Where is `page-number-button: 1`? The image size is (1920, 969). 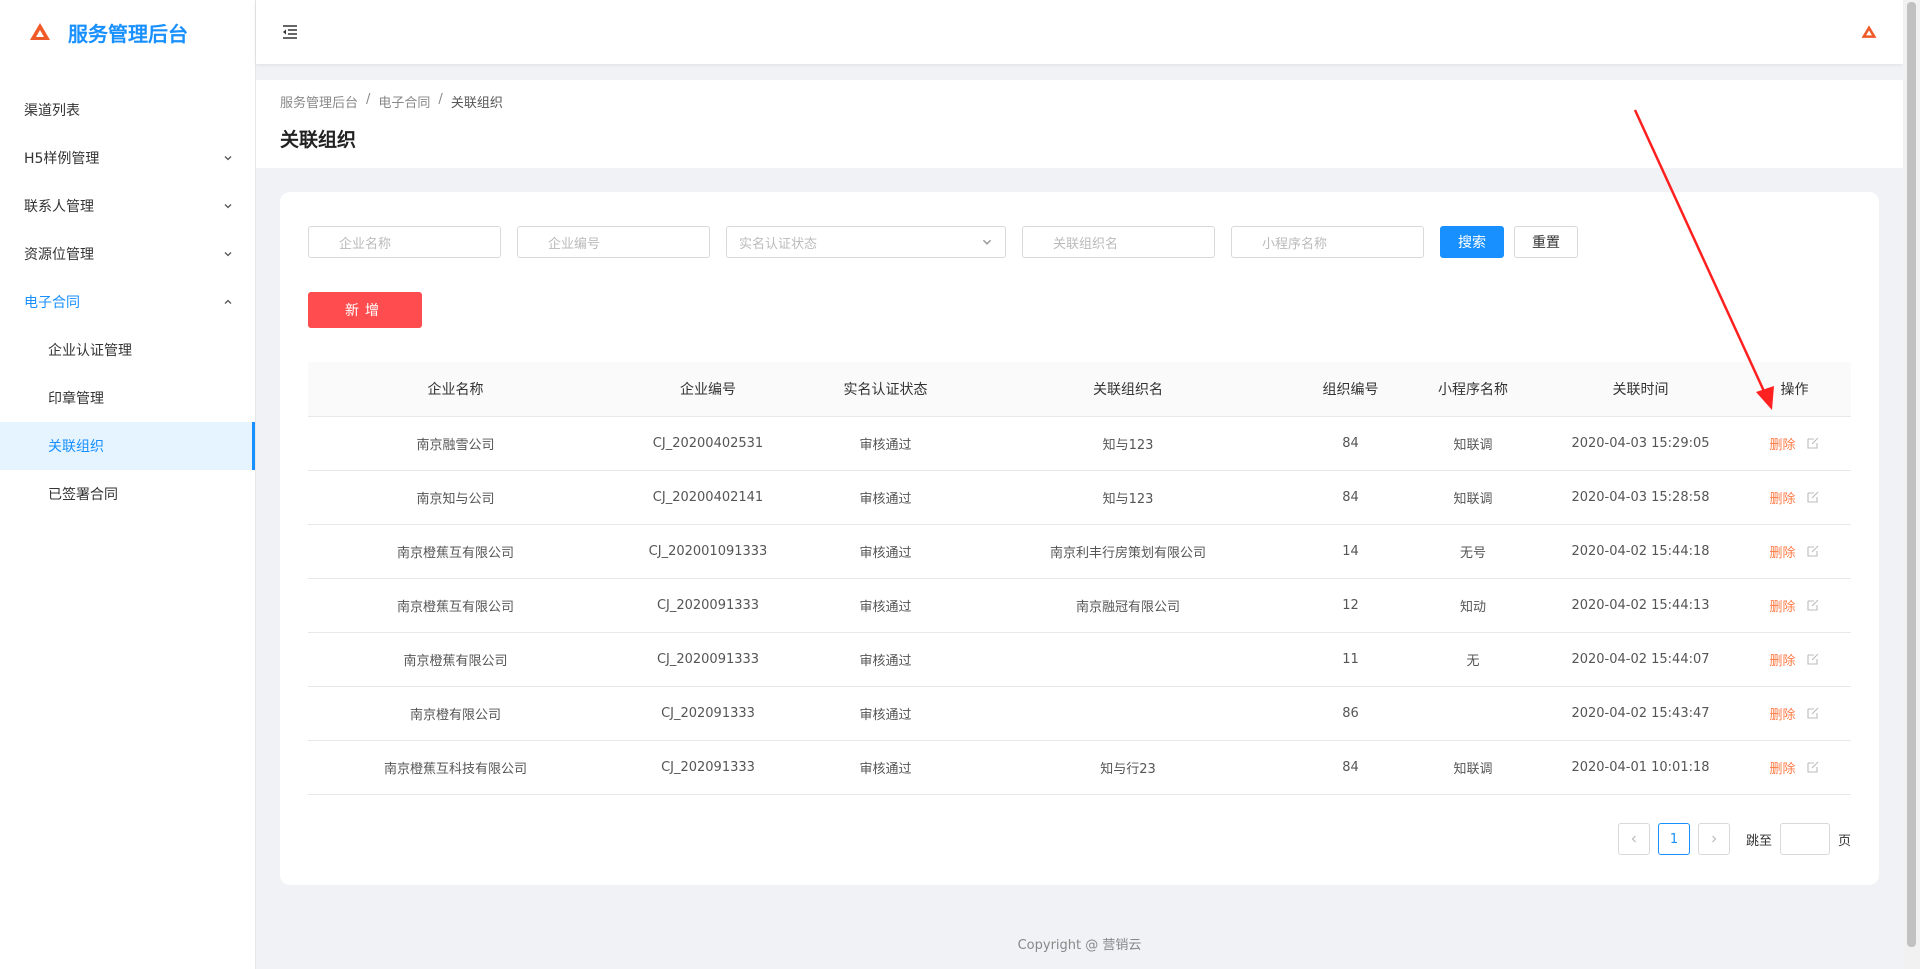
page-number-button: 1 is located at coordinates (1673, 839).